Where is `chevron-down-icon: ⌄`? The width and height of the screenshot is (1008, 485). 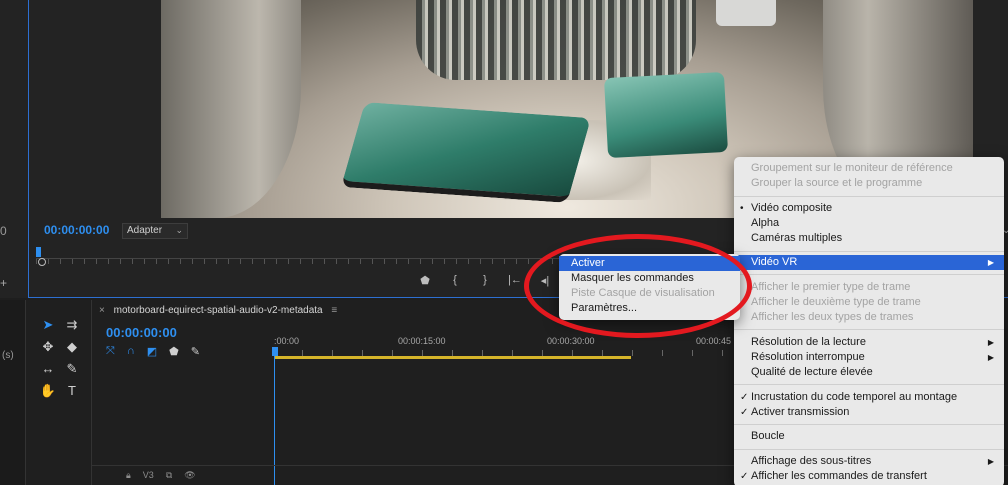
chevron-down-icon: ⌄ is located at coordinates (179, 230).